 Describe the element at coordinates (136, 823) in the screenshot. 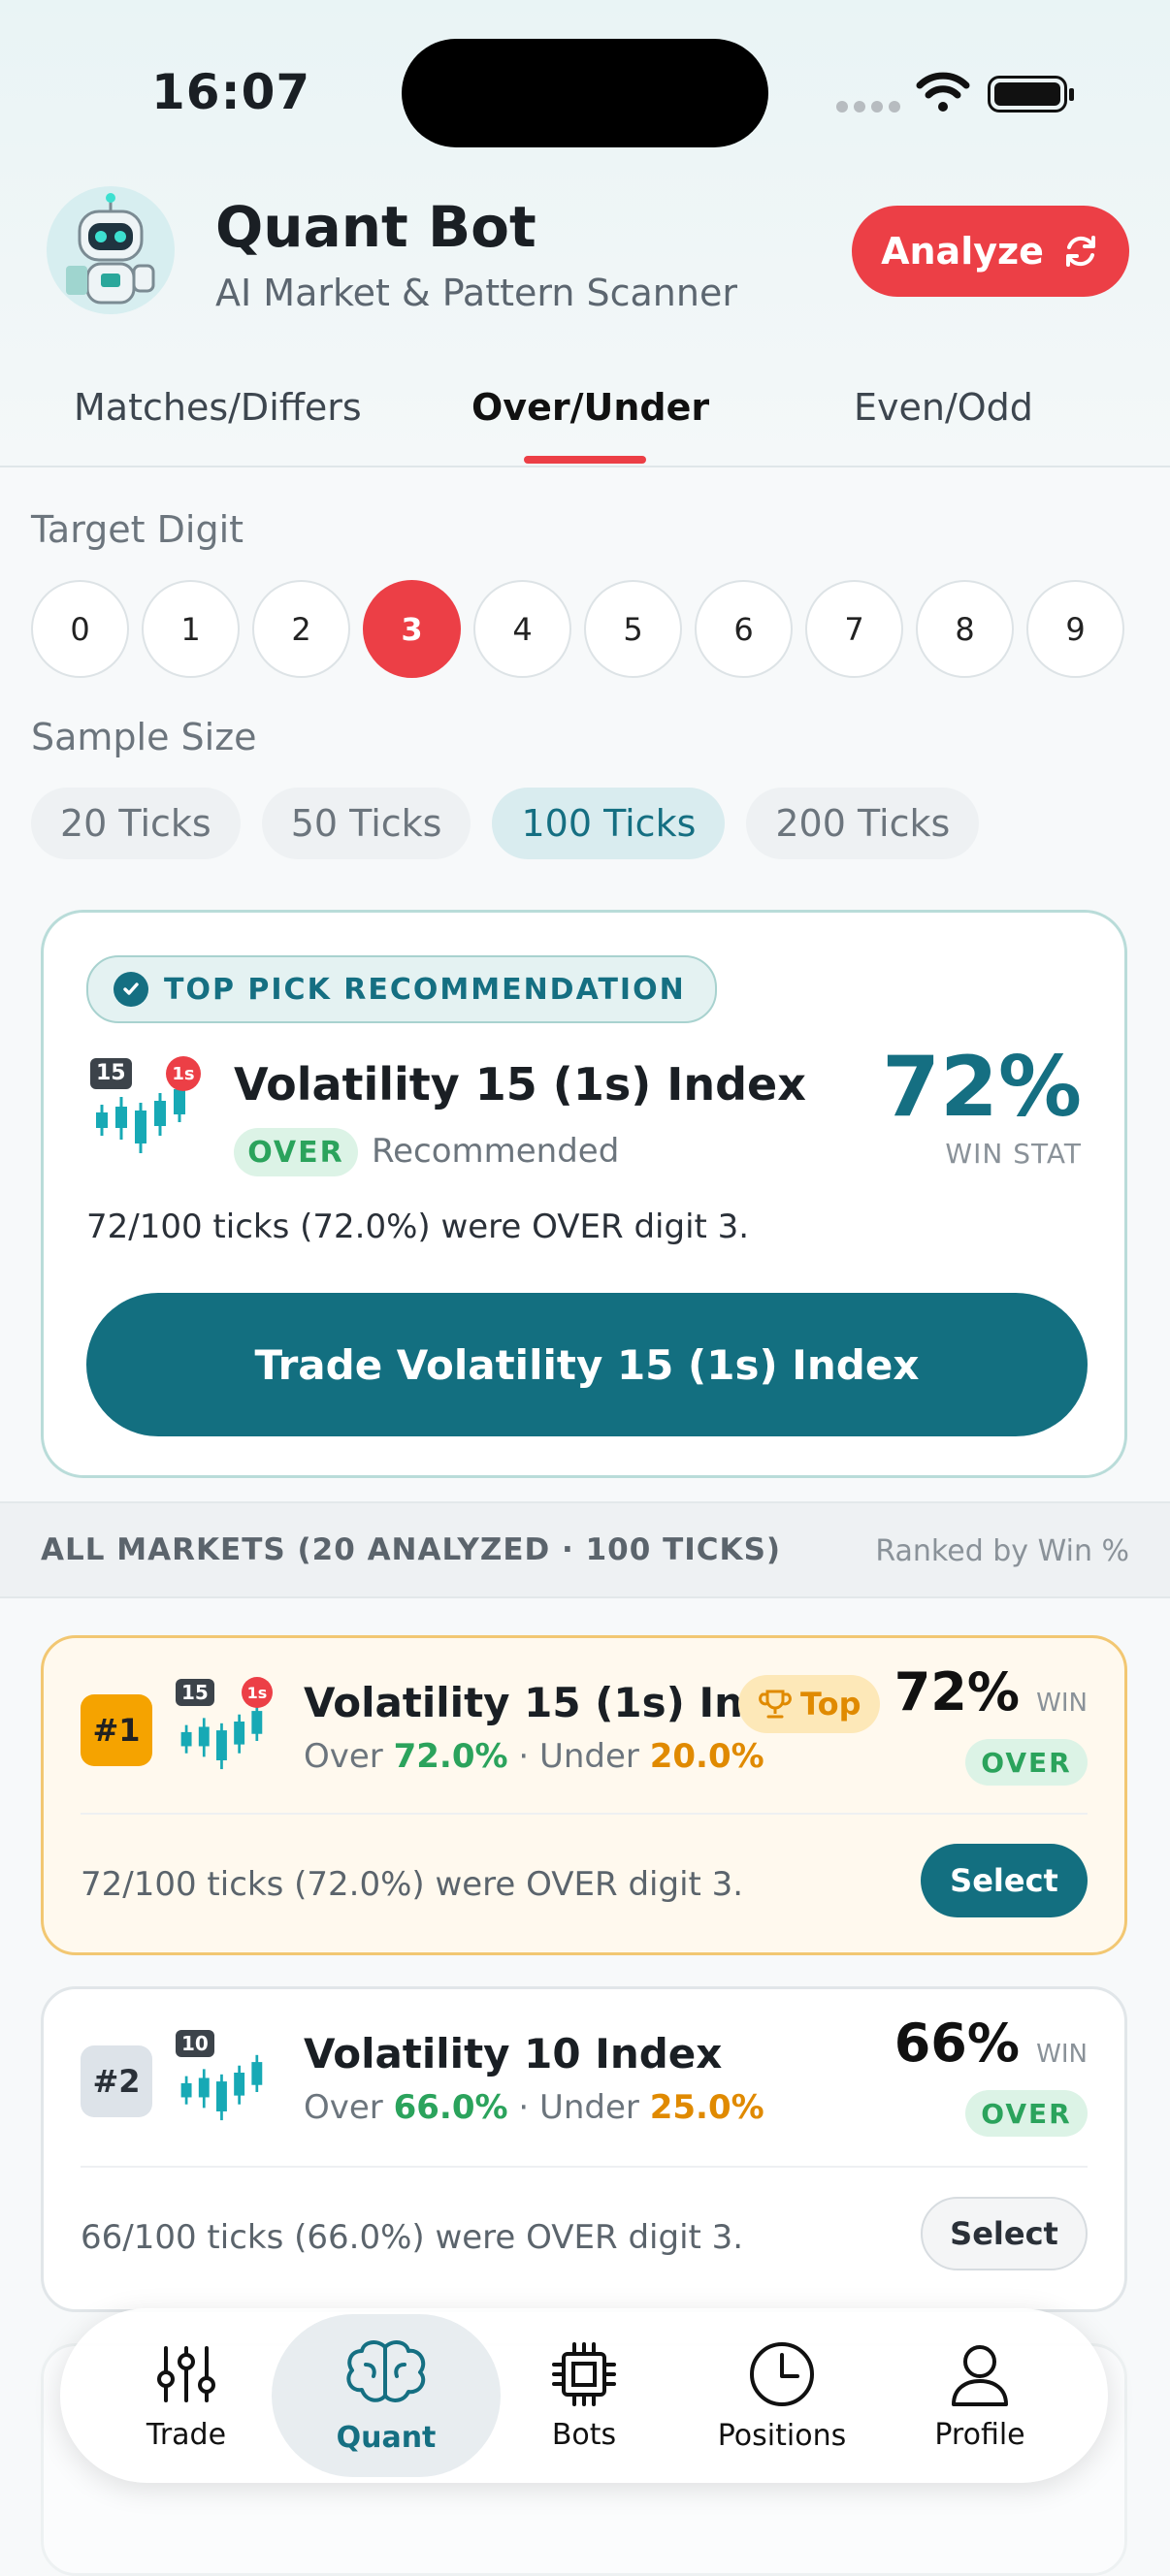

I see `sample-chip-20: 20 Ticks` at that location.